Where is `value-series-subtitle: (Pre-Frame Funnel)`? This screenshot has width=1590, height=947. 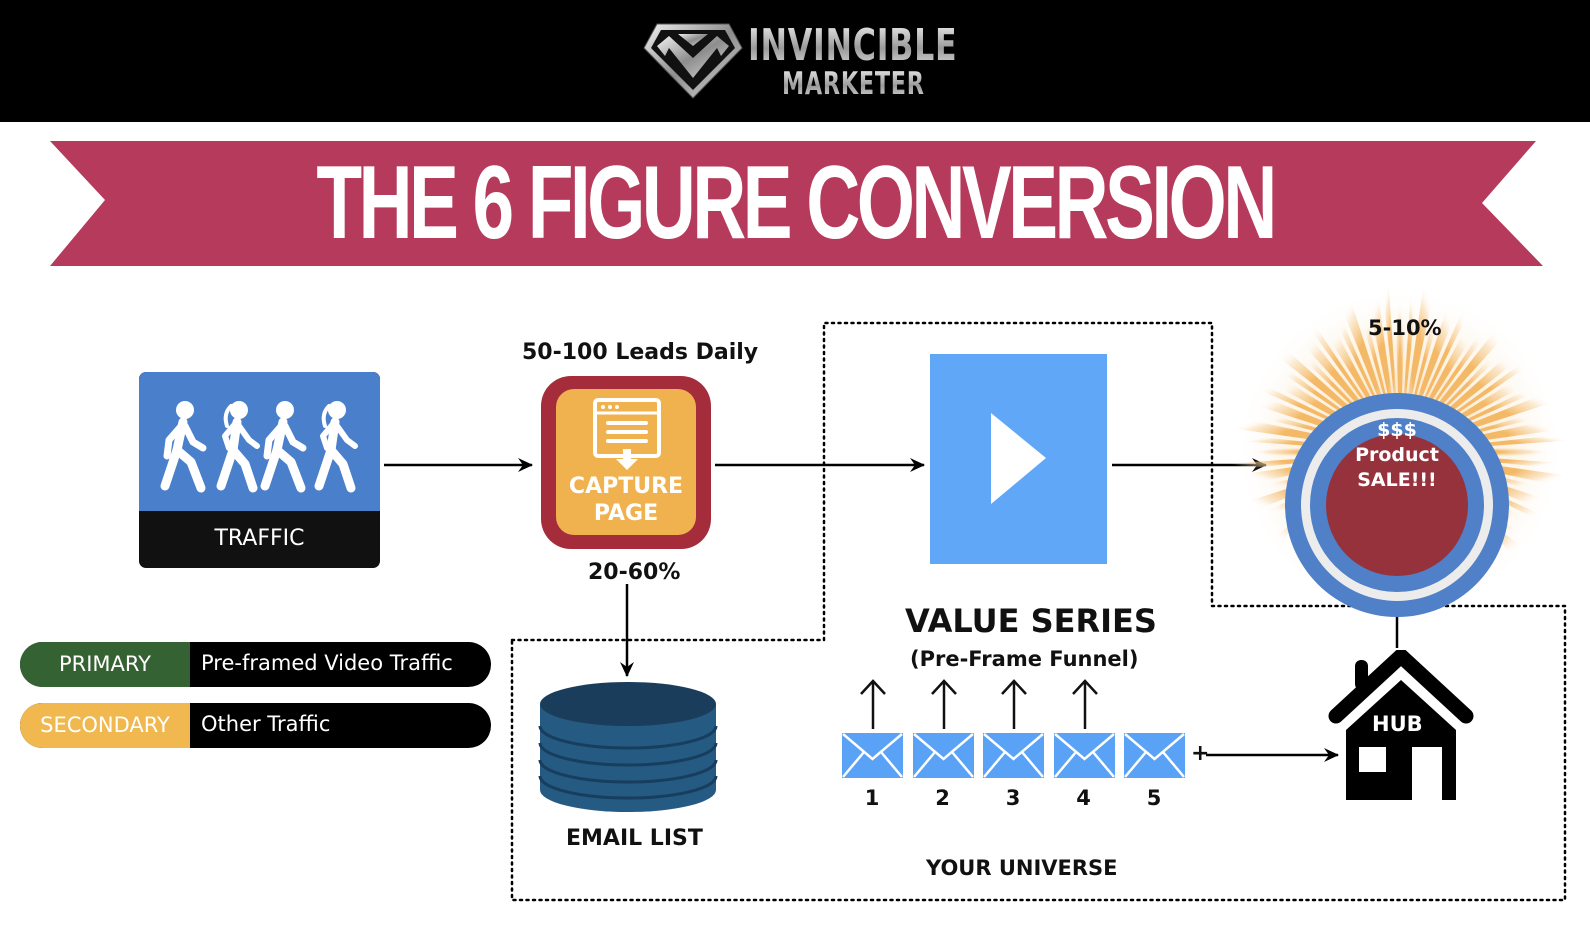
value-series-subtitle: (Pre-Frame Funnel) is located at coordinates (1024, 659).